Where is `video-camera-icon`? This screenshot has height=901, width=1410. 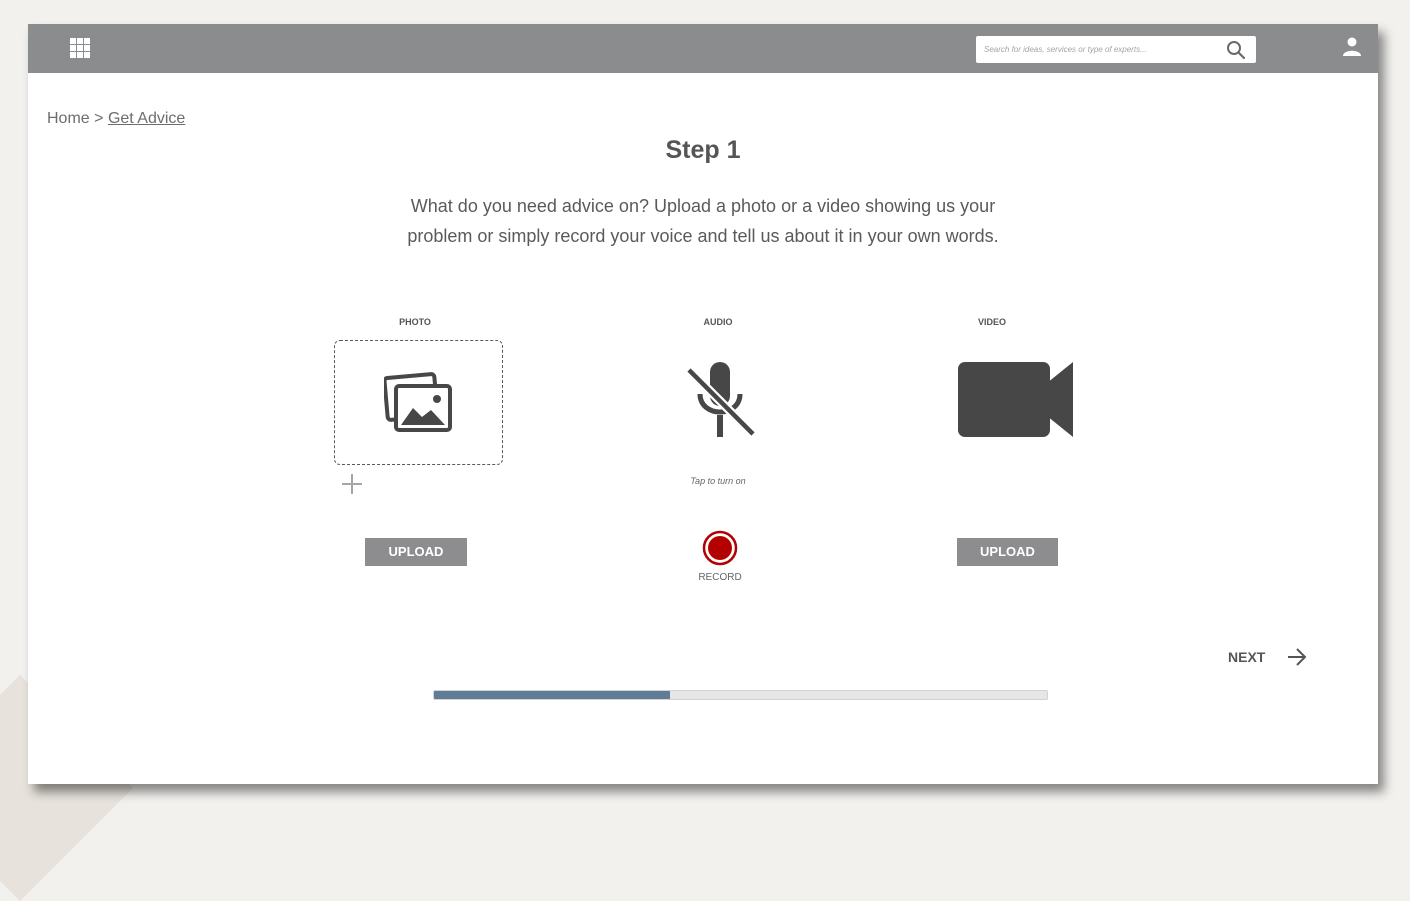 video-camera-icon is located at coordinates (1015, 399).